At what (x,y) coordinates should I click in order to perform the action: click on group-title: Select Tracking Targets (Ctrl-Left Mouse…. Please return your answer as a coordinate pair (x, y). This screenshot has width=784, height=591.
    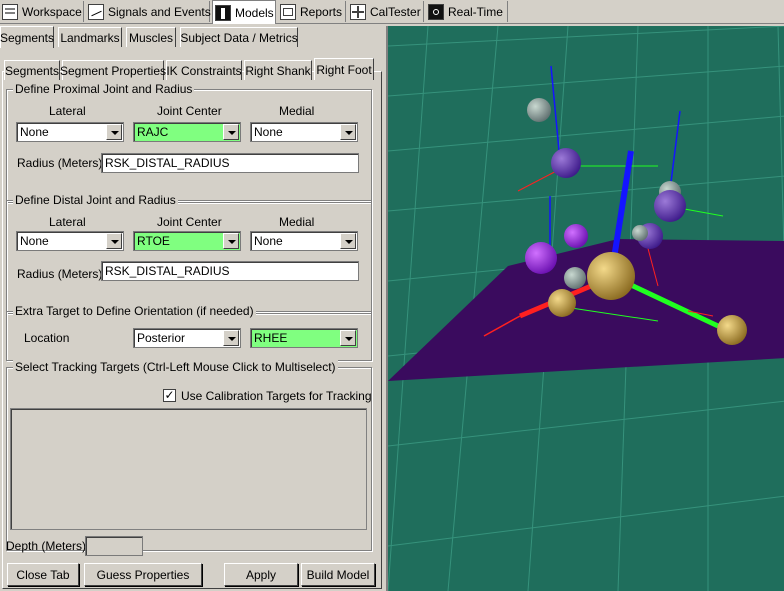
    Looking at the image, I should click on (175, 367).